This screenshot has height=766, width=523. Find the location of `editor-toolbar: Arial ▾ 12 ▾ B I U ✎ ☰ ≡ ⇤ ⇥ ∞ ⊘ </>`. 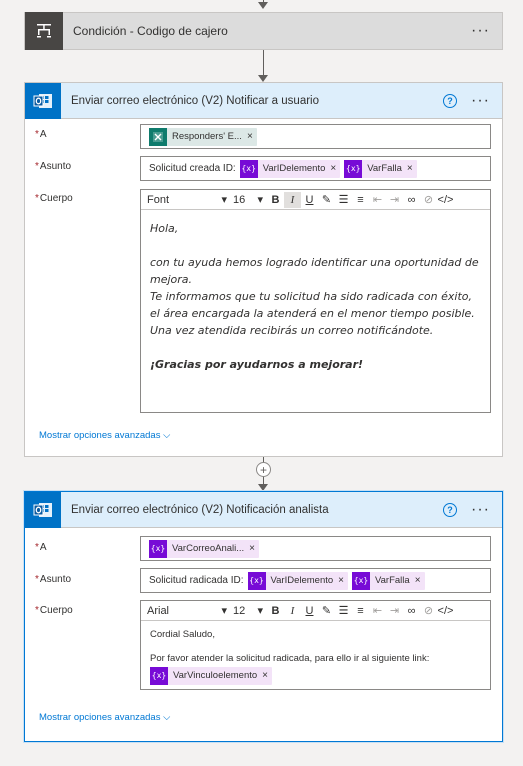

editor-toolbar: Arial ▾ 12 ▾ B I U ✎ ☰ ≡ ⇤ ⇥ ∞ ⊘ </> is located at coordinates (315, 611).